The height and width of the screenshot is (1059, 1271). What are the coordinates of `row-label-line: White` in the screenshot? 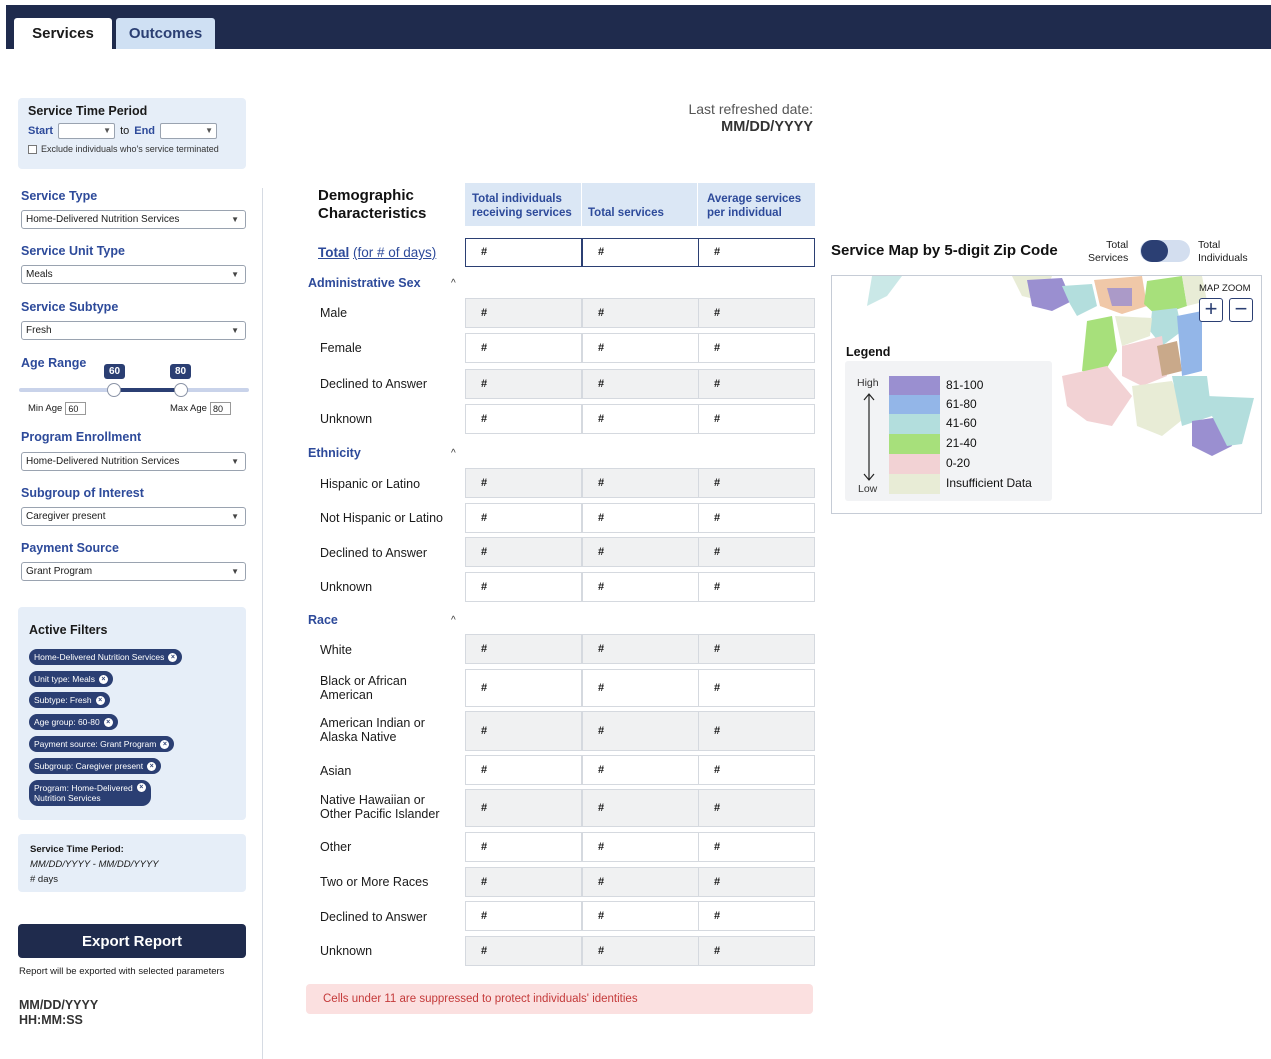 It's located at (336, 650).